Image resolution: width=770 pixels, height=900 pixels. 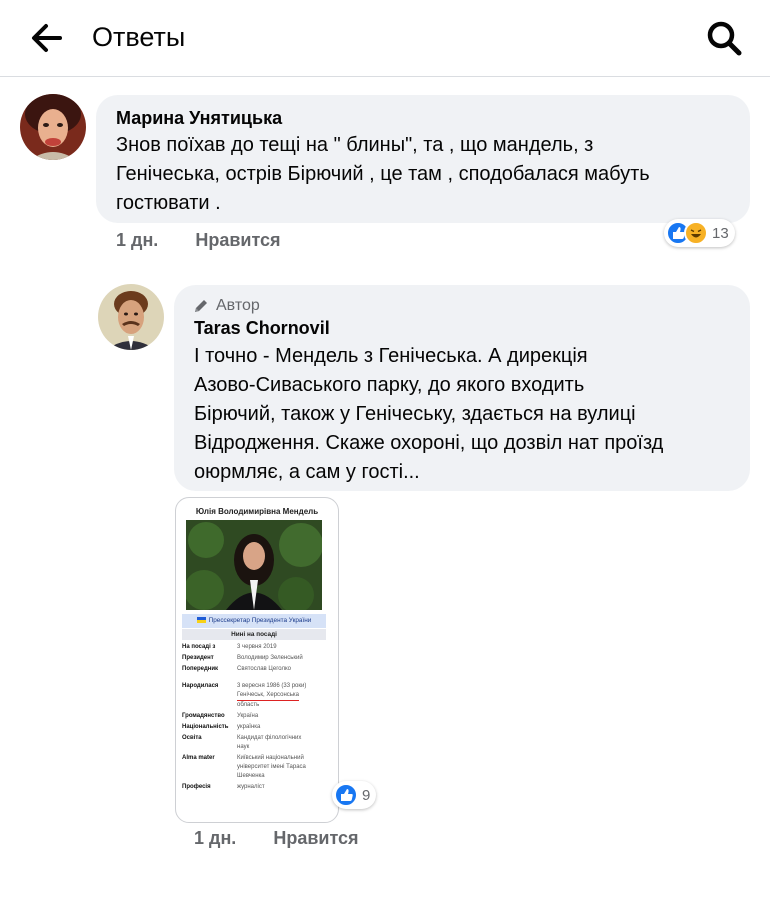 I want to click on flag-icon, so click(x=201, y=620).